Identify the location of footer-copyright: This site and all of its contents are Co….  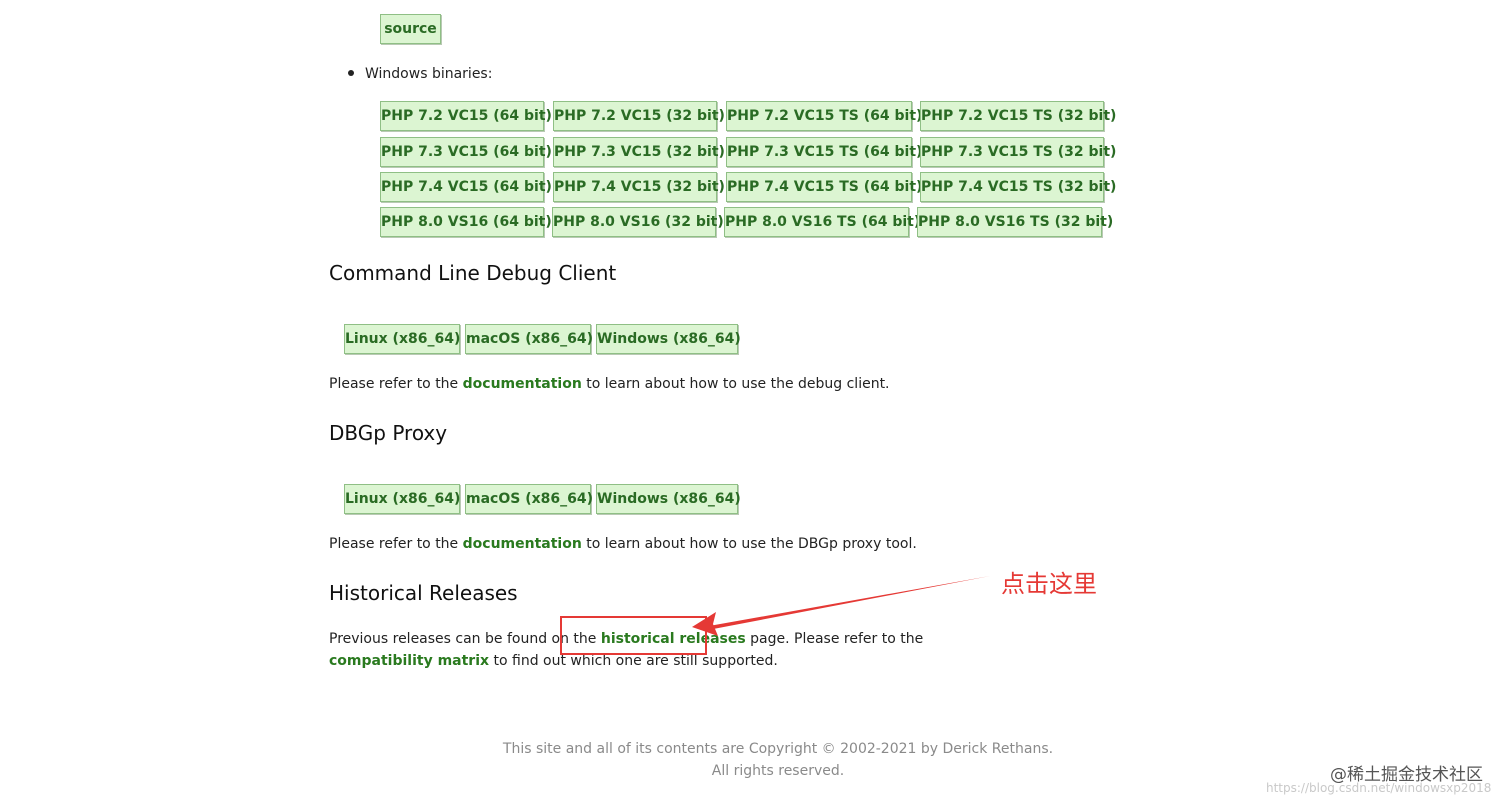
(778, 749).